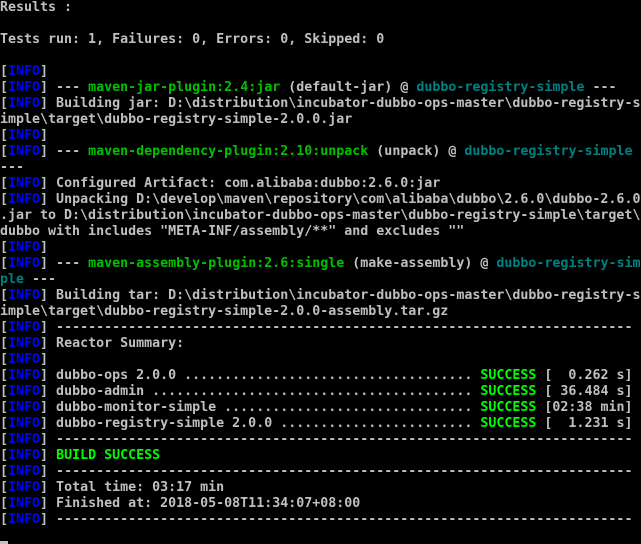 Image resolution: width=641 pixels, height=544 pixels. What do you see at coordinates (228, 151) in the screenshot?
I see `plugin-id: maven-dependency-plugin:2.10:unpack` at bounding box center [228, 151].